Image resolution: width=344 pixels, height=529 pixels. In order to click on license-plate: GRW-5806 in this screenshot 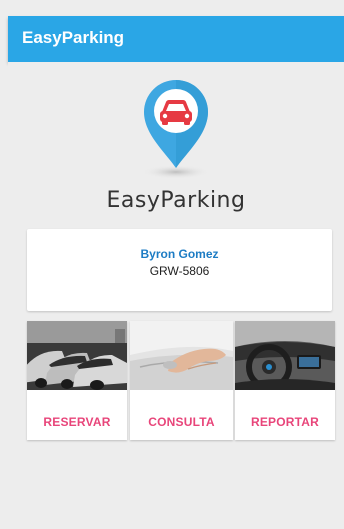, I will do `click(179, 271)`.